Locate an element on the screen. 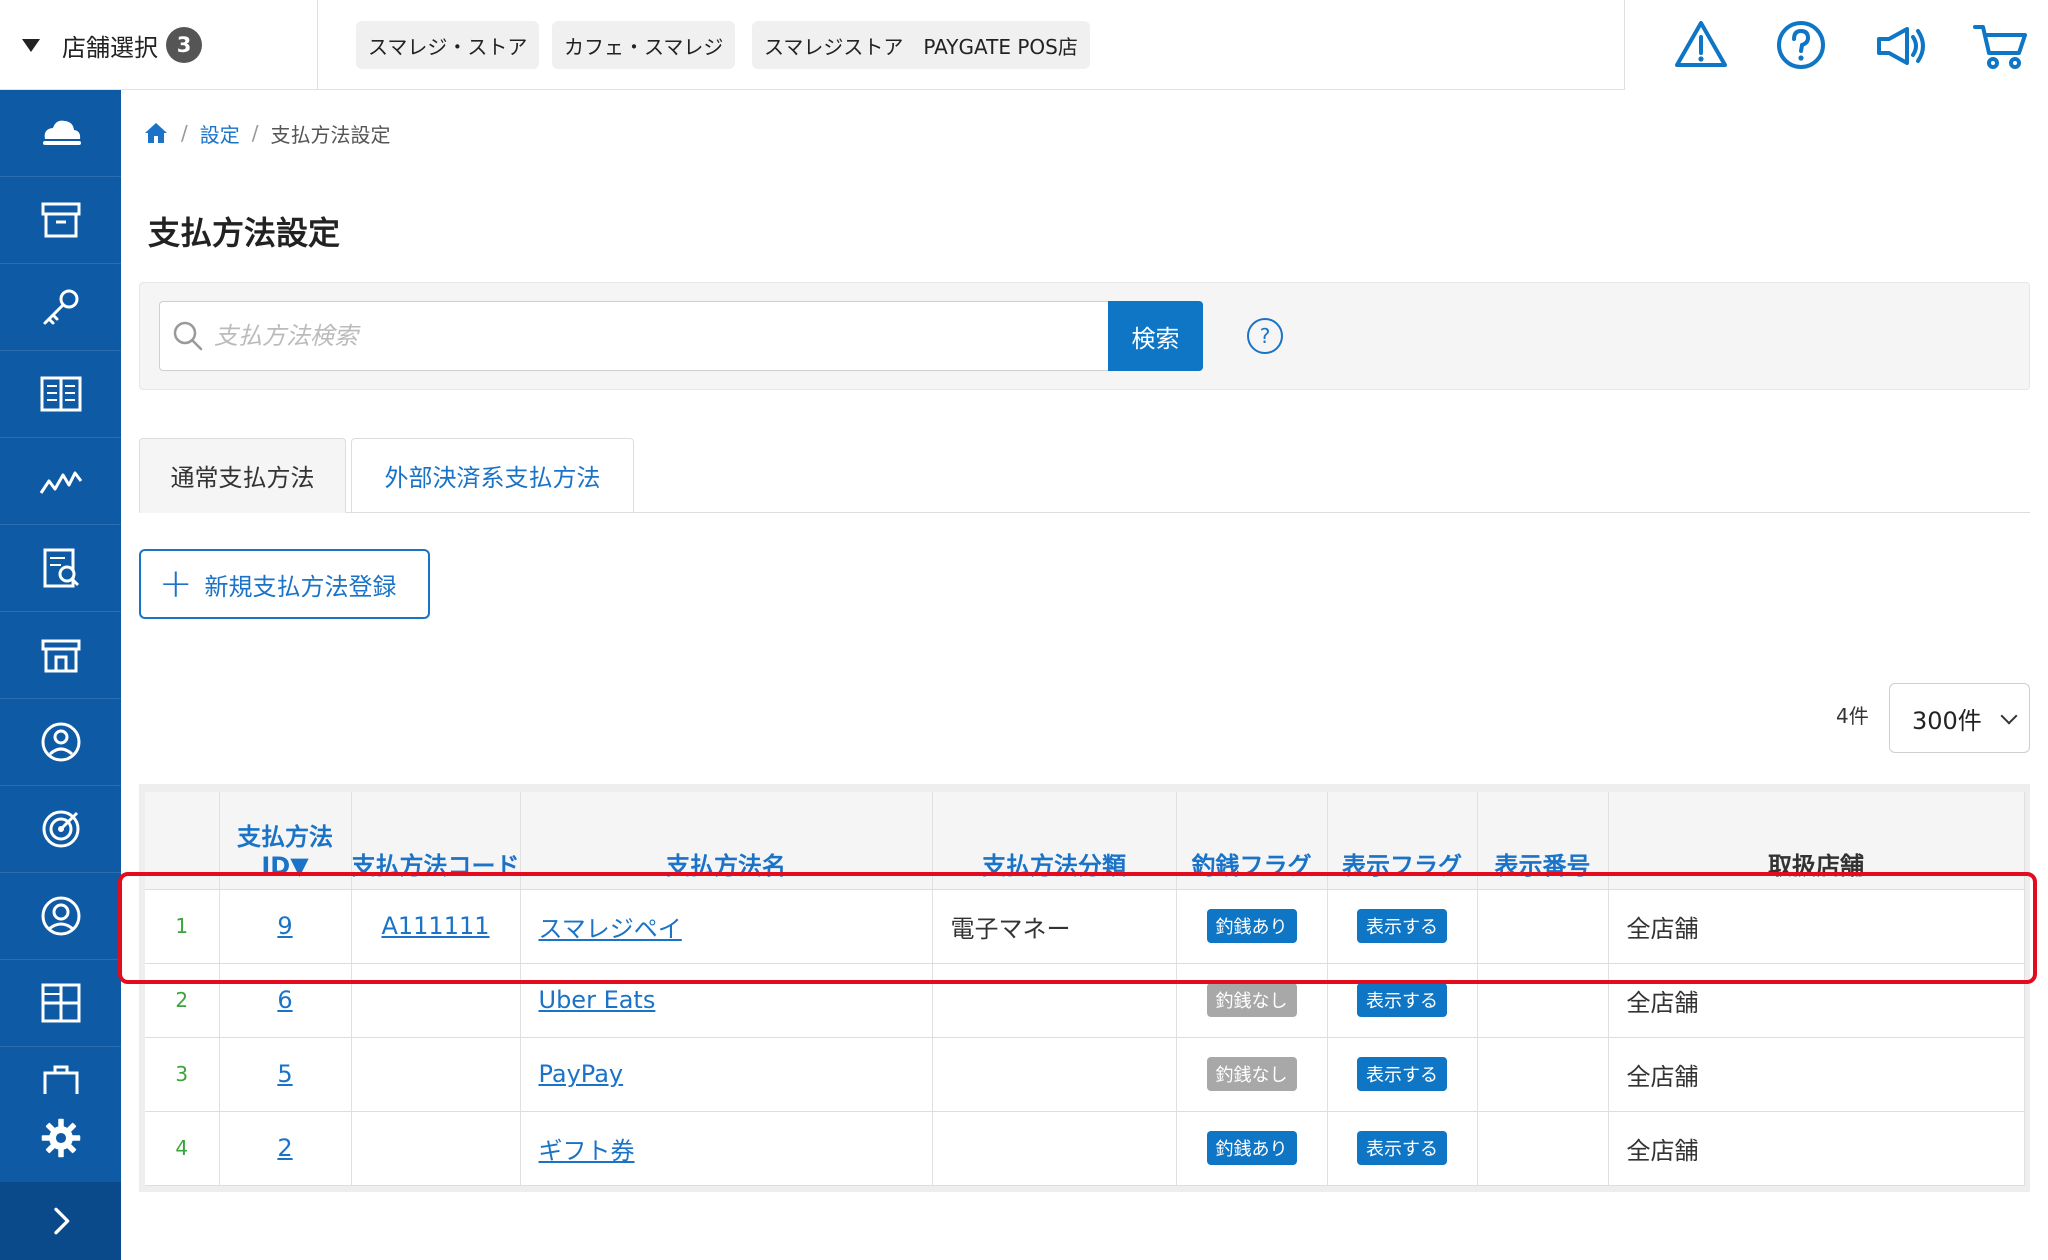  sidebar is located at coordinates (60, 675).